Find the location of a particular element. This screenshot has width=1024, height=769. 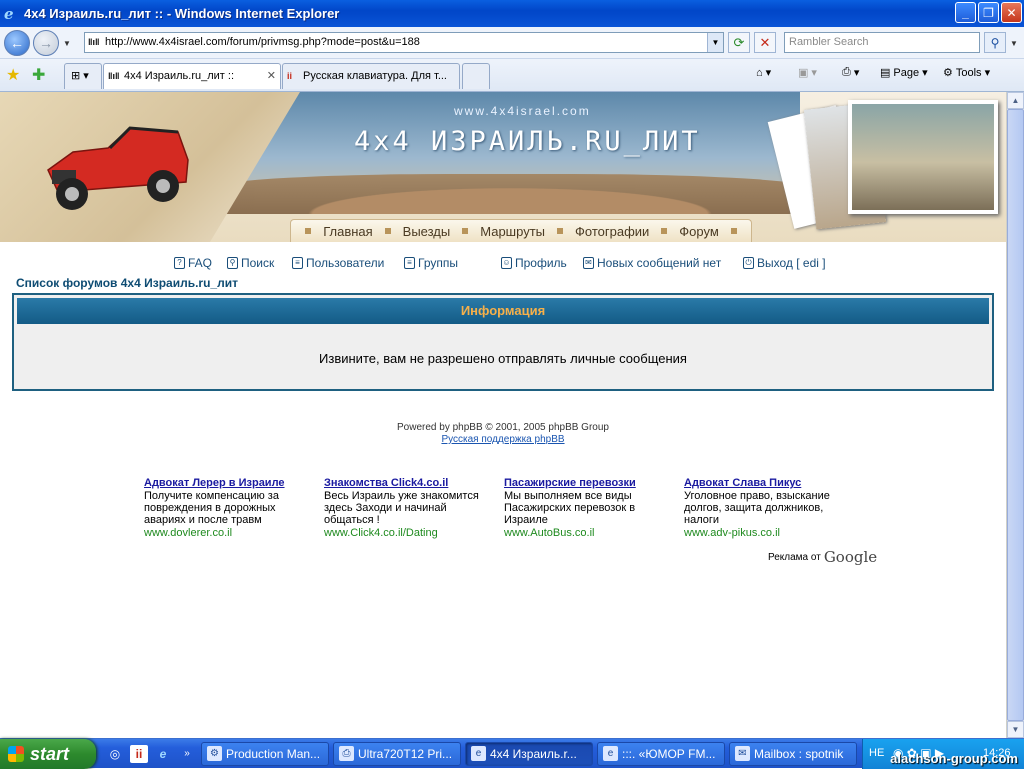

history-dropdown-icon: ▼ is located at coordinates (67, 43).